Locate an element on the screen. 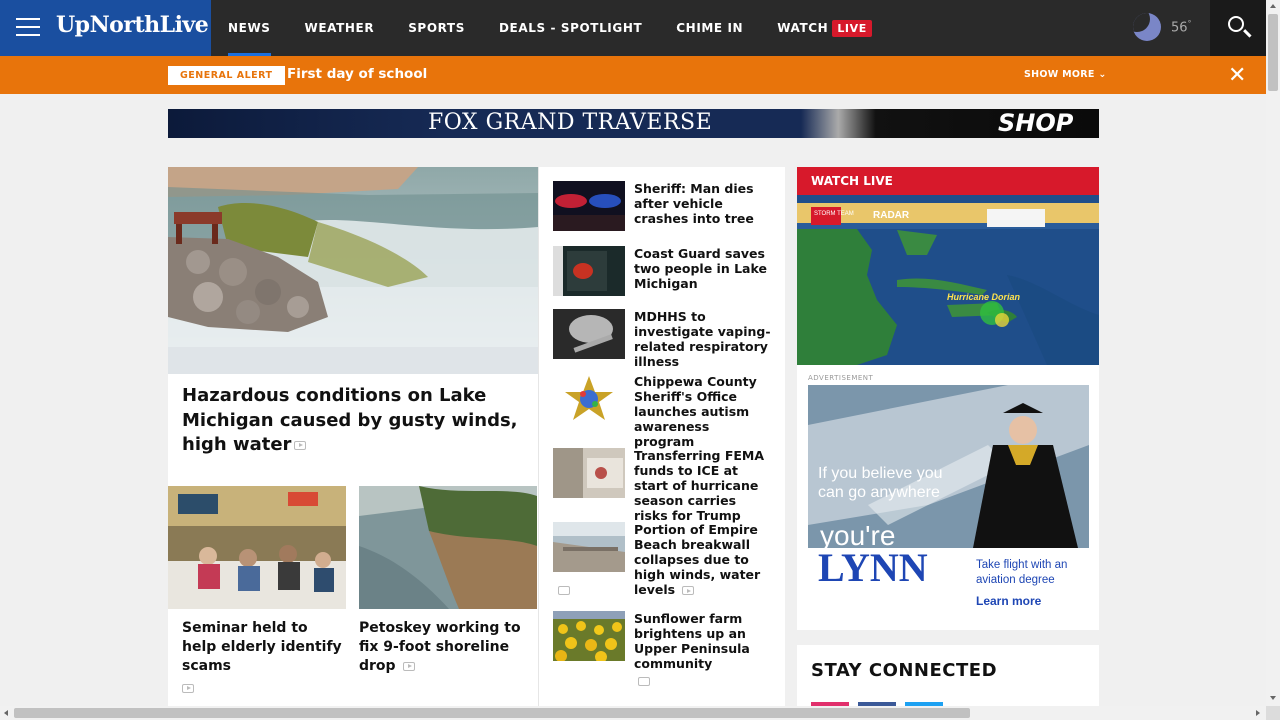  temperature-unit: ° is located at coordinates (1189, 23).